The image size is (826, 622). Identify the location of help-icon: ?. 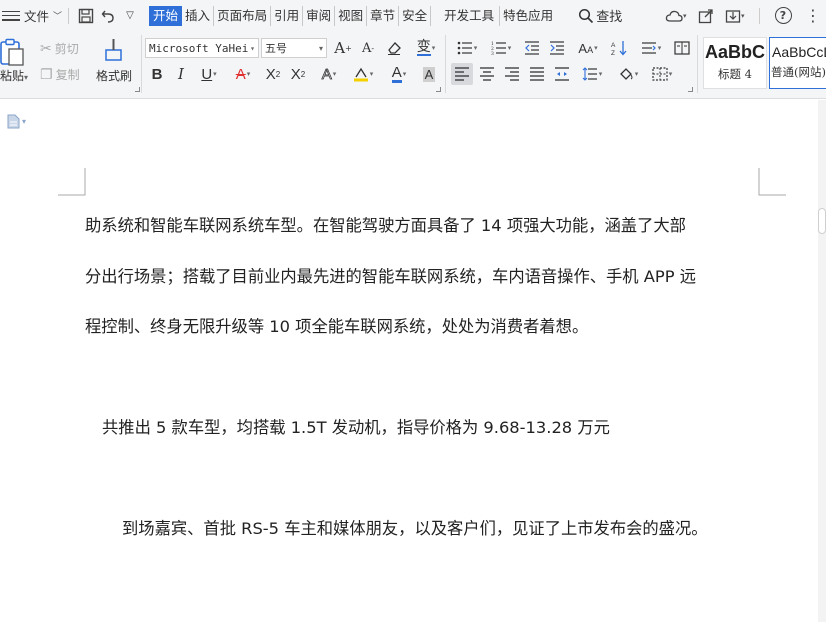
(783, 16).